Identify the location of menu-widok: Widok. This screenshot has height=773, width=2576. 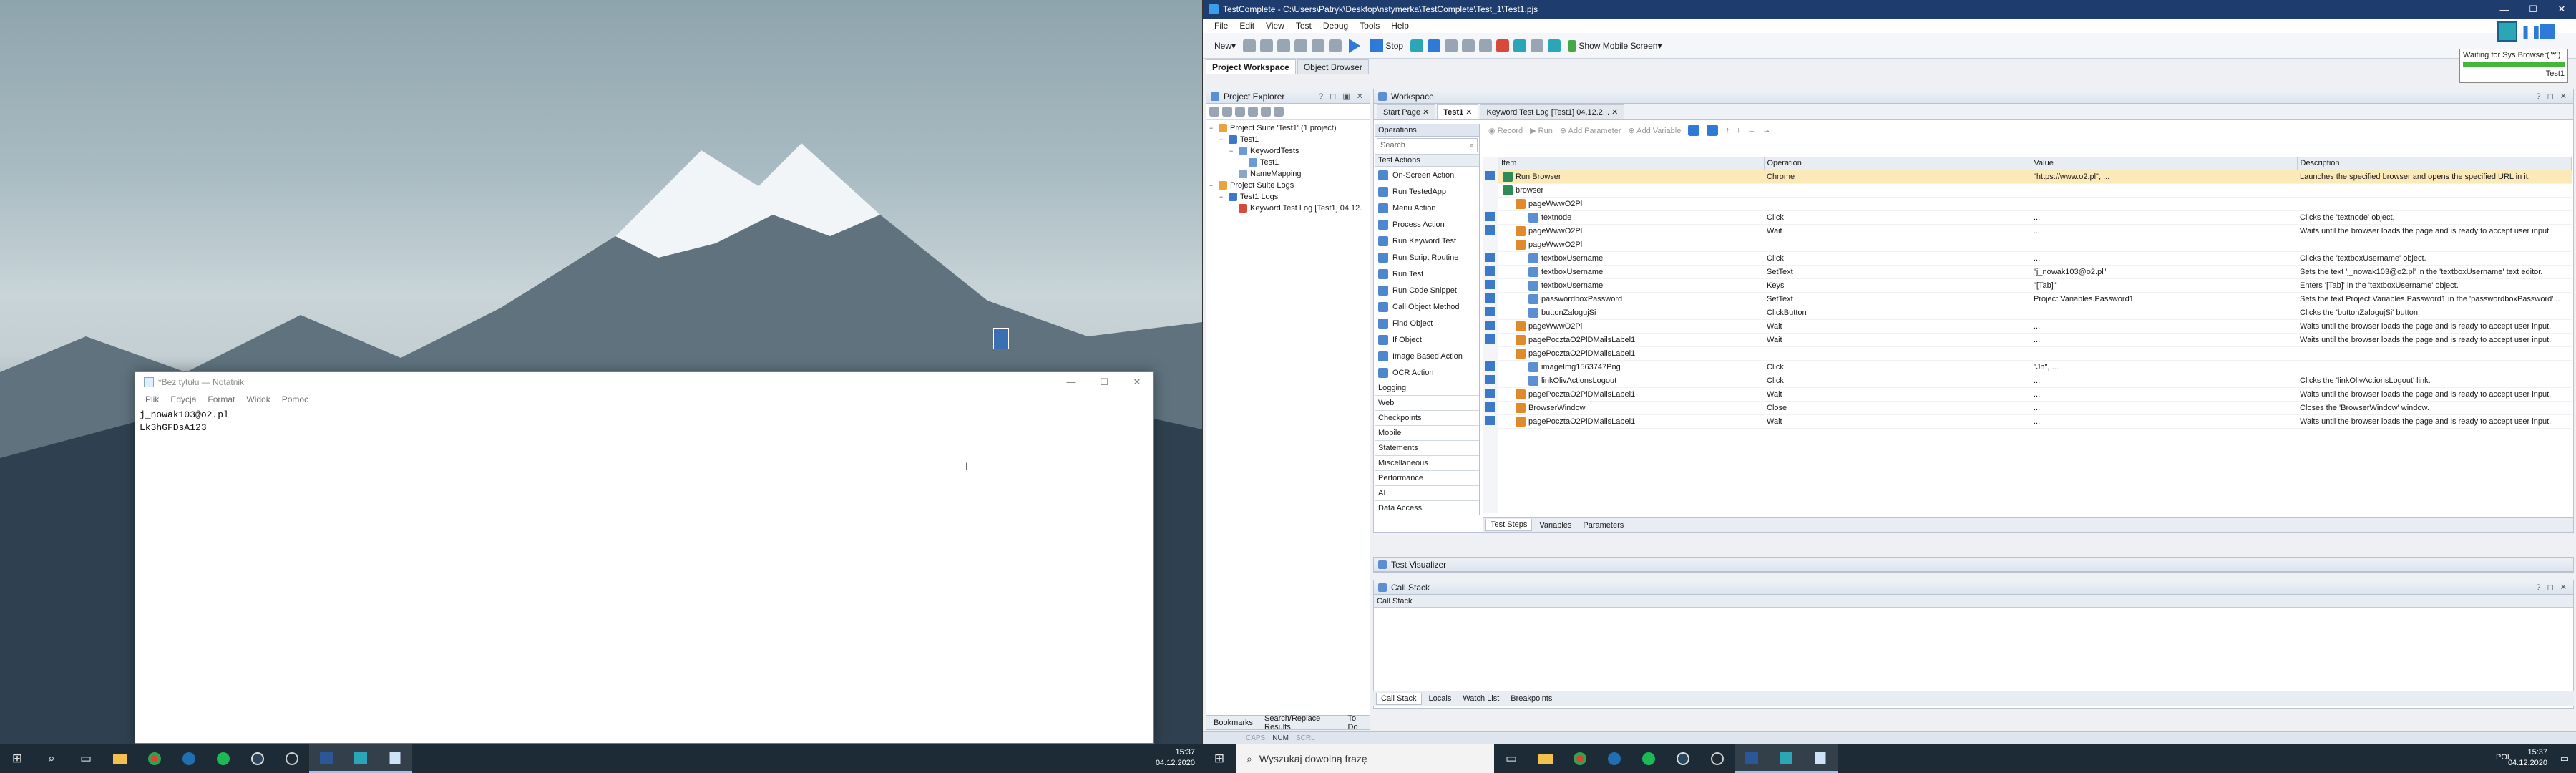
(257, 399).